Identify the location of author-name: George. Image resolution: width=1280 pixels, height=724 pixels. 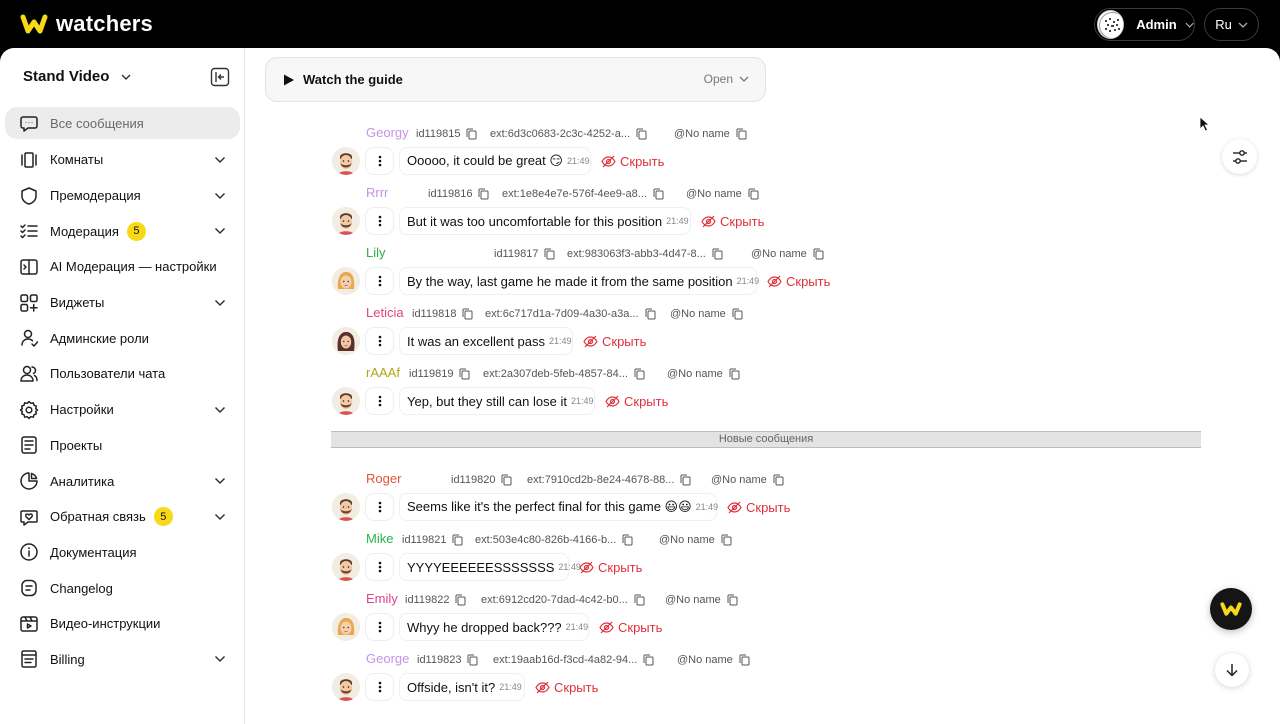
(387, 658).